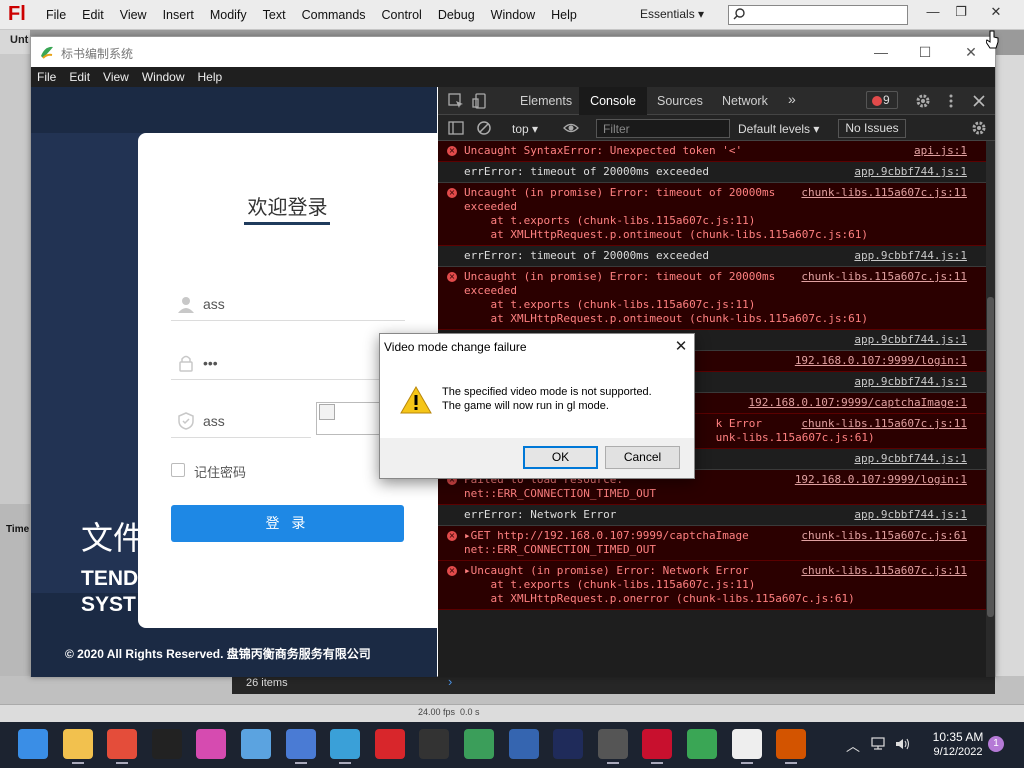  Describe the element at coordinates (450, 681) in the screenshot. I see `console-prompt: ›` at that location.